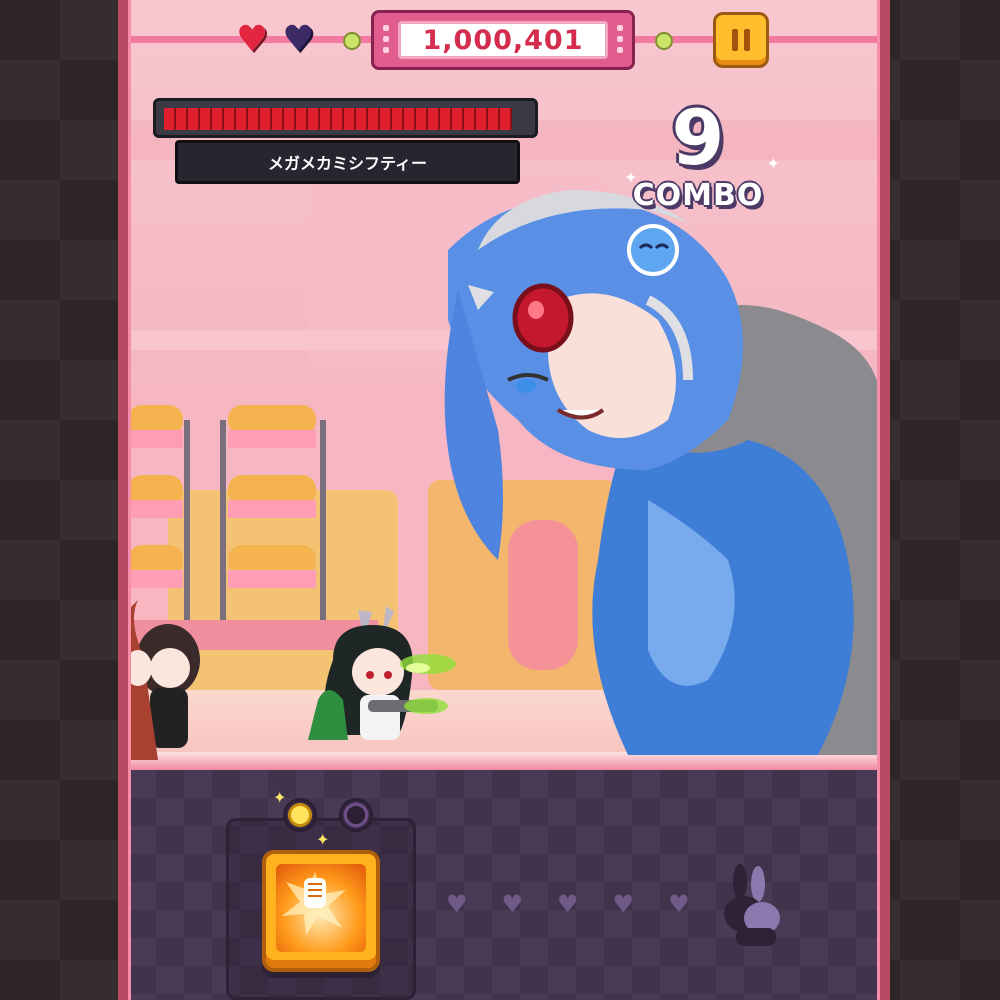  I want to click on lives-display: ♥ ♥, so click(275, 40).